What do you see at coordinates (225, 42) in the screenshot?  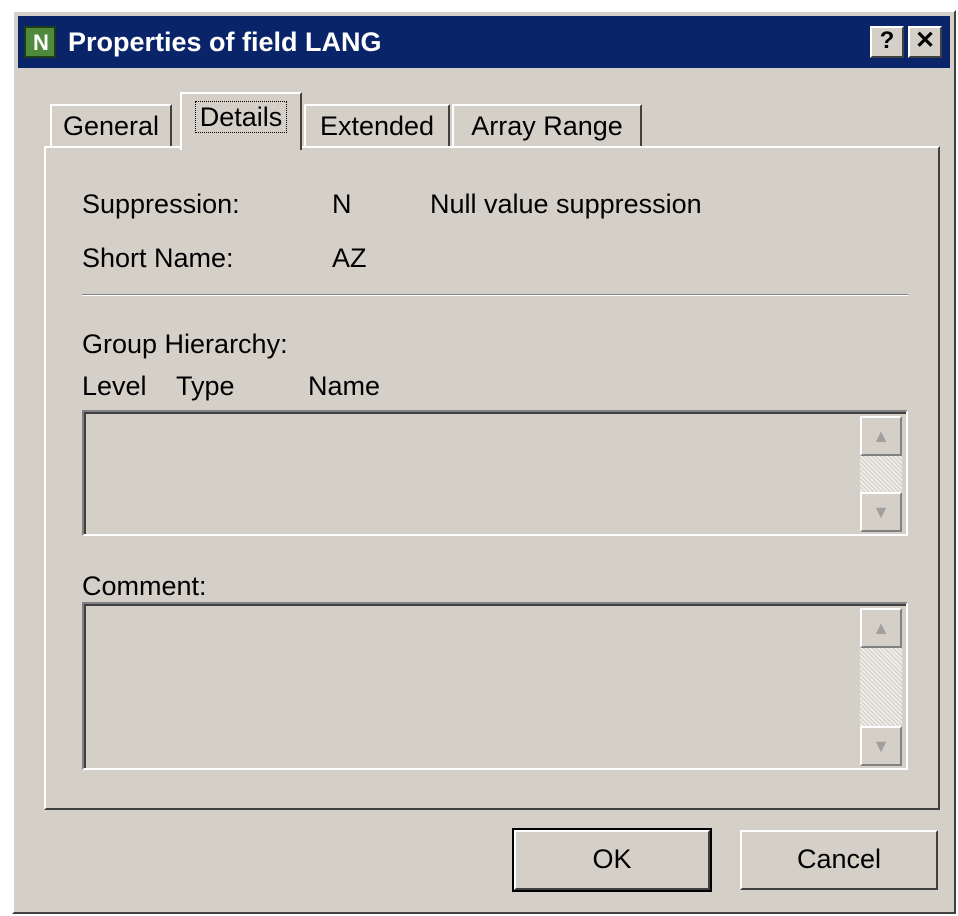 I see `window-title: Properties of field LANG` at bounding box center [225, 42].